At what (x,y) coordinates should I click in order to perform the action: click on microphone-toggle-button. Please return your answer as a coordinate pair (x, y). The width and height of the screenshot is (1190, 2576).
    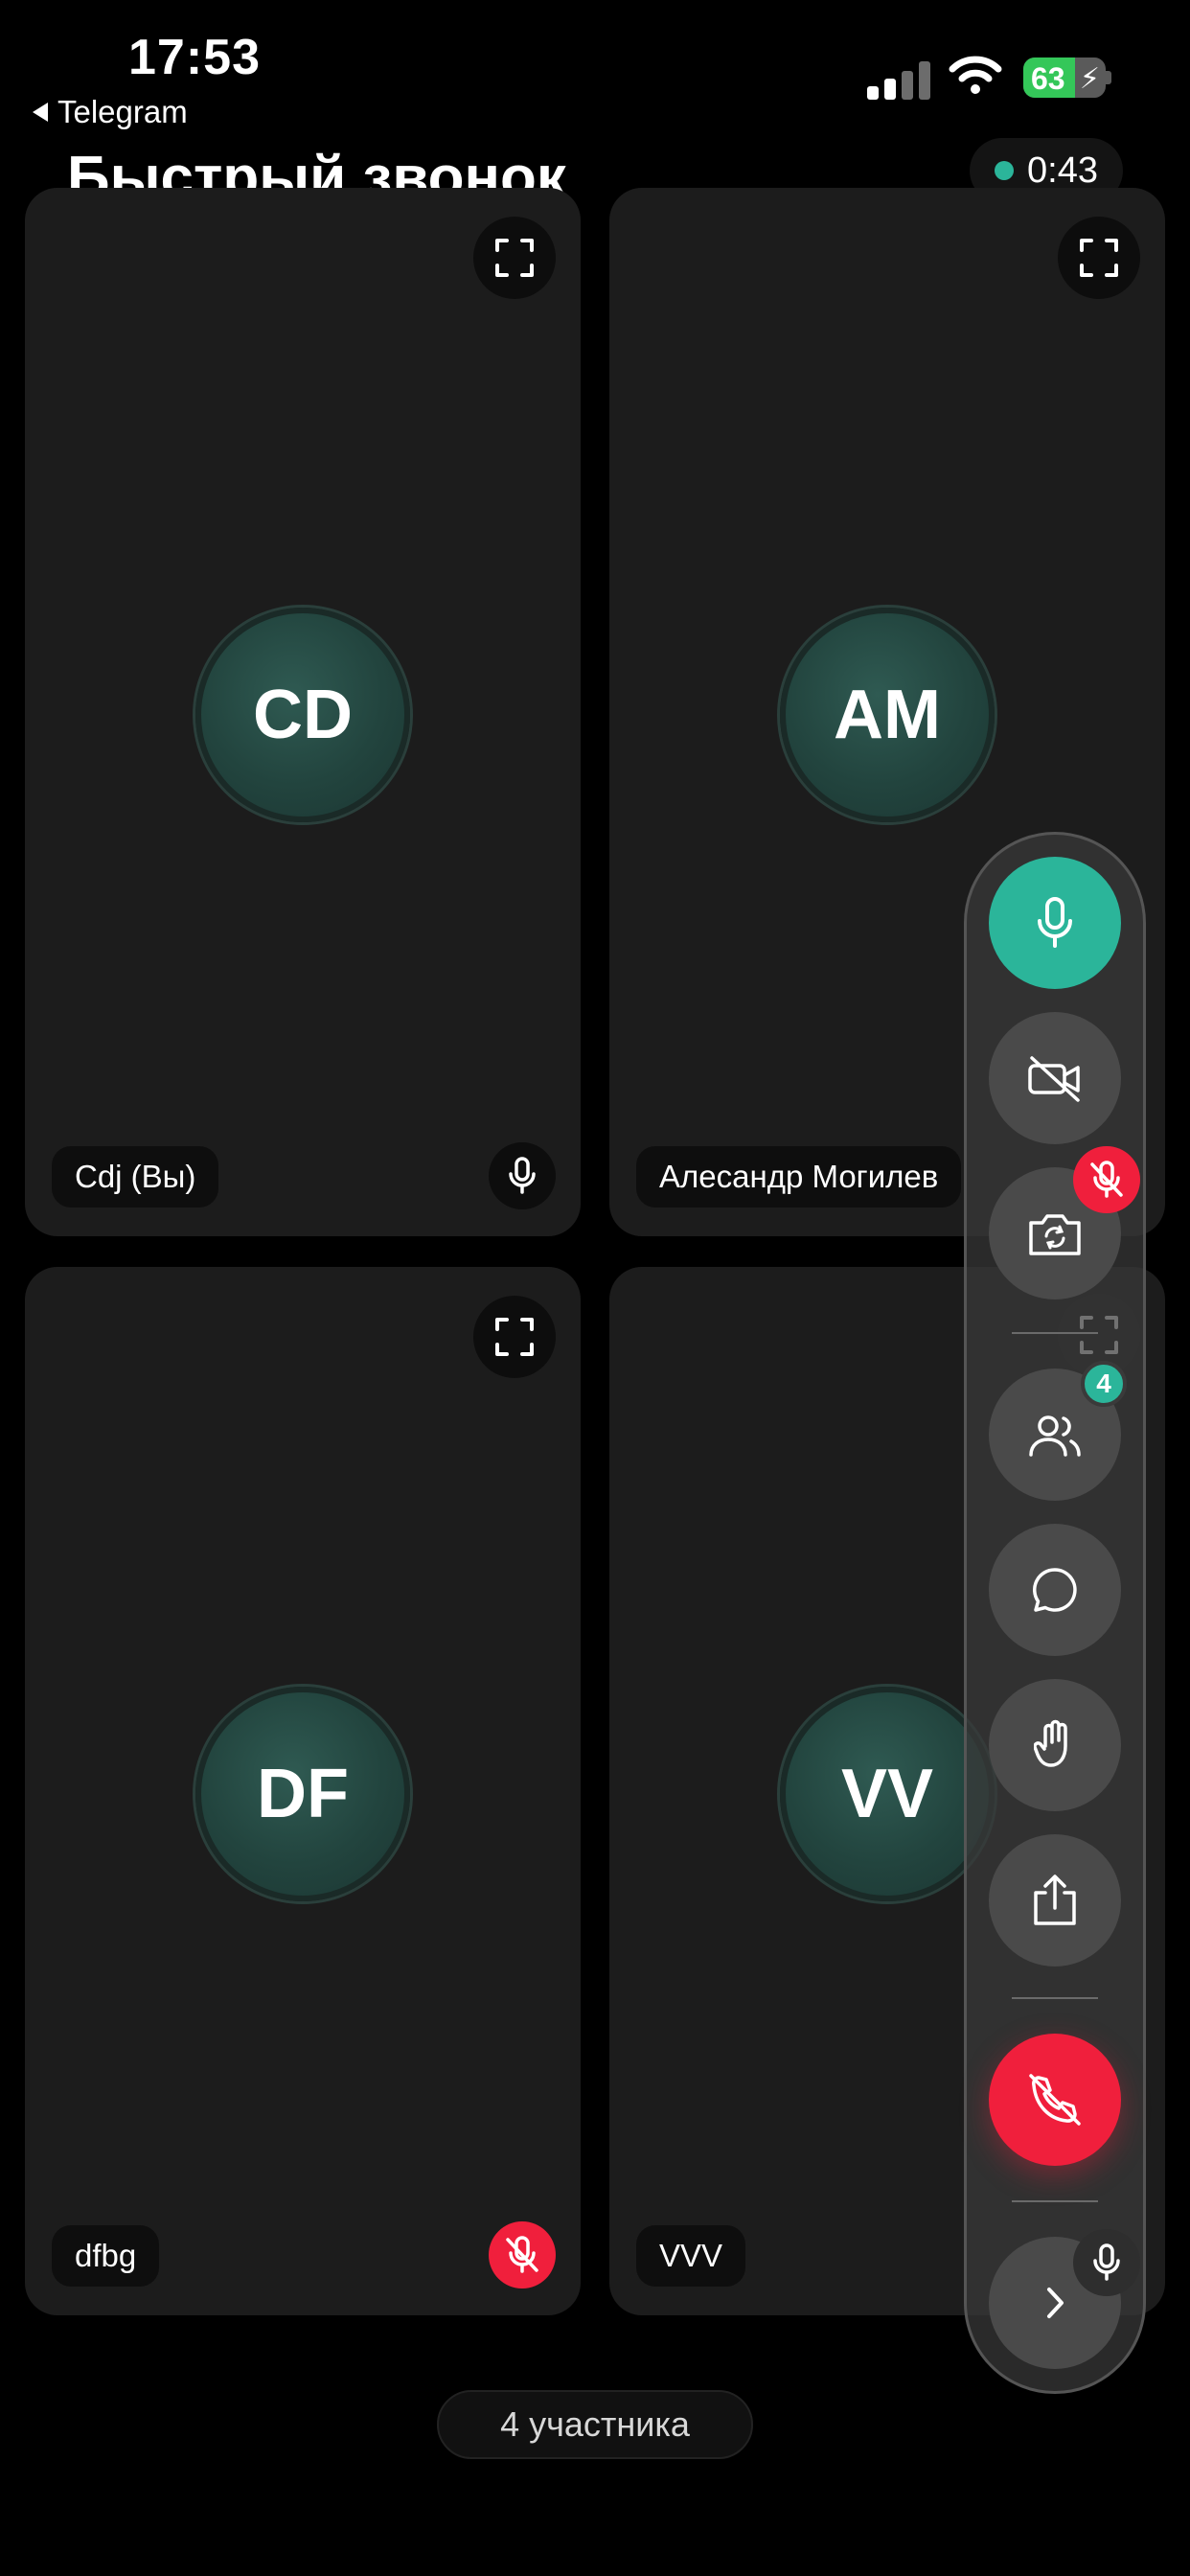
    Looking at the image, I should click on (1055, 923).